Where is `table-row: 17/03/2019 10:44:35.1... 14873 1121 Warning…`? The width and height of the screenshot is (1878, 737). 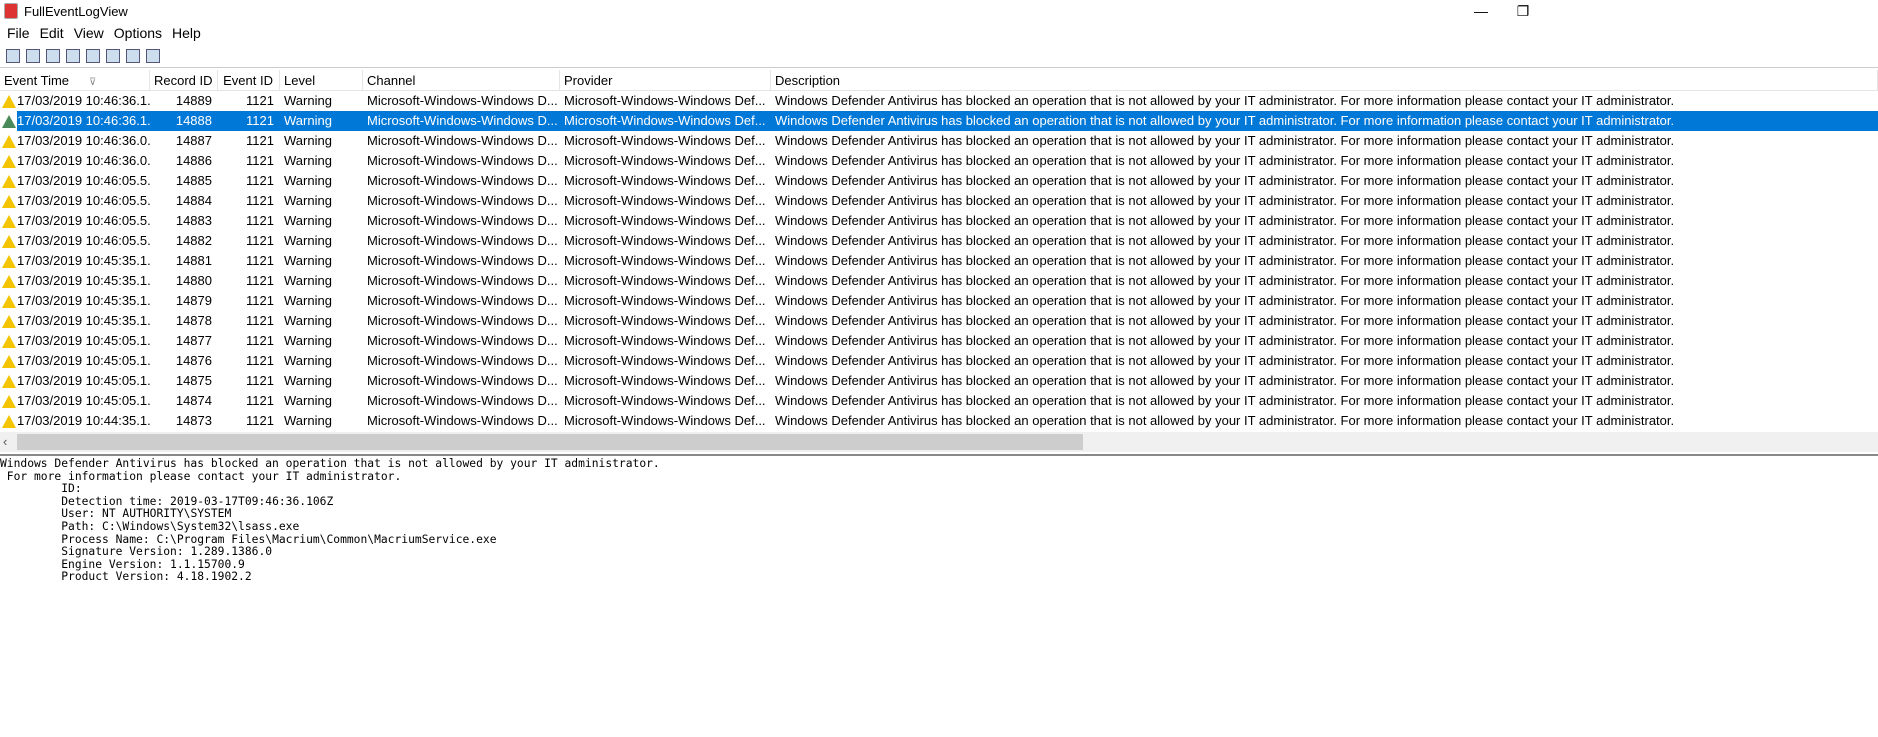 table-row: 17/03/2019 10:44:35.1... 14873 1121 Warning… is located at coordinates (939, 421).